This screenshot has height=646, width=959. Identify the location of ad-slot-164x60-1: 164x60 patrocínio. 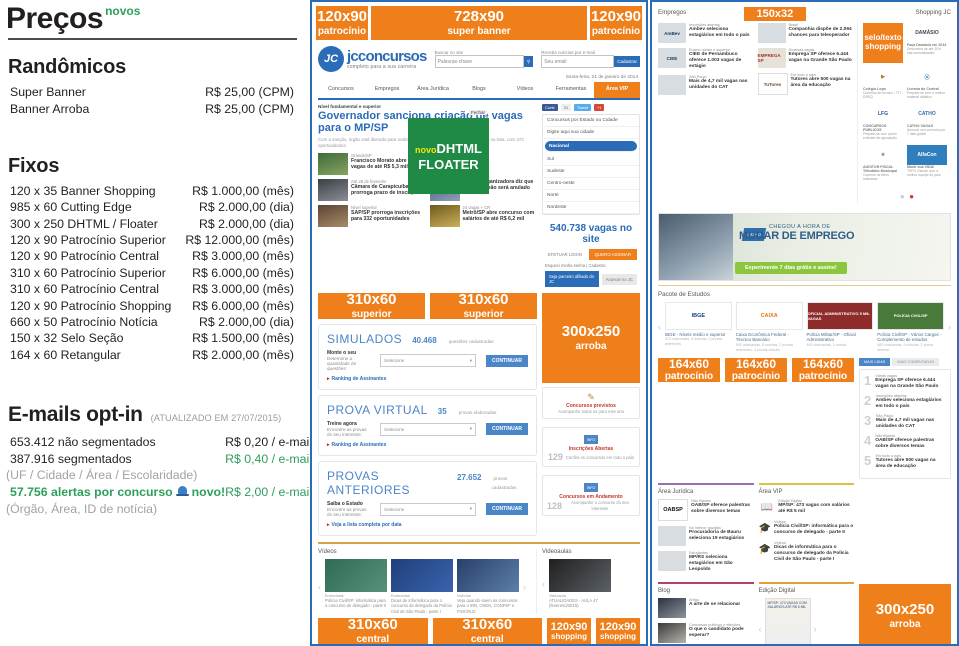
(689, 369).